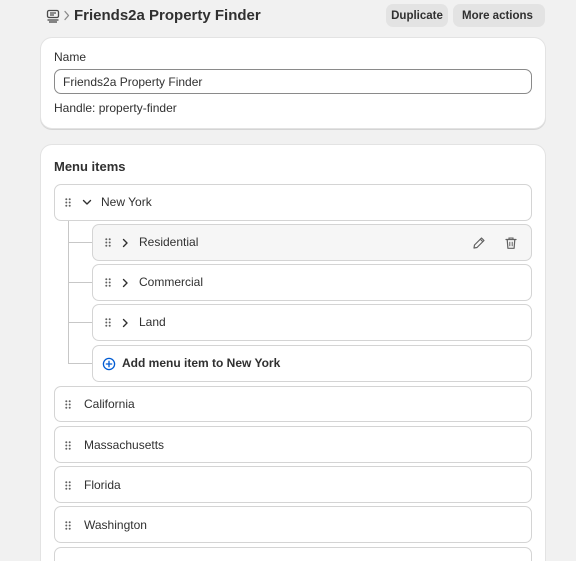 The width and height of the screenshot is (576, 561). I want to click on name-input: Friends2a Property Finder, so click(293, 81).